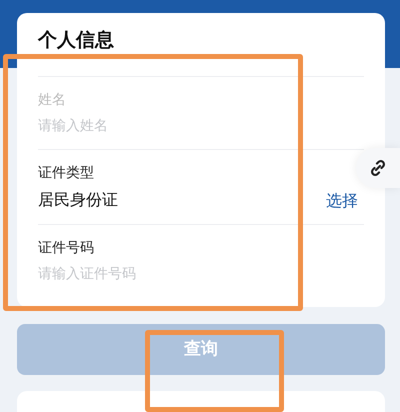  I want to click on field-value: 居民身份证, so click(78, 200).